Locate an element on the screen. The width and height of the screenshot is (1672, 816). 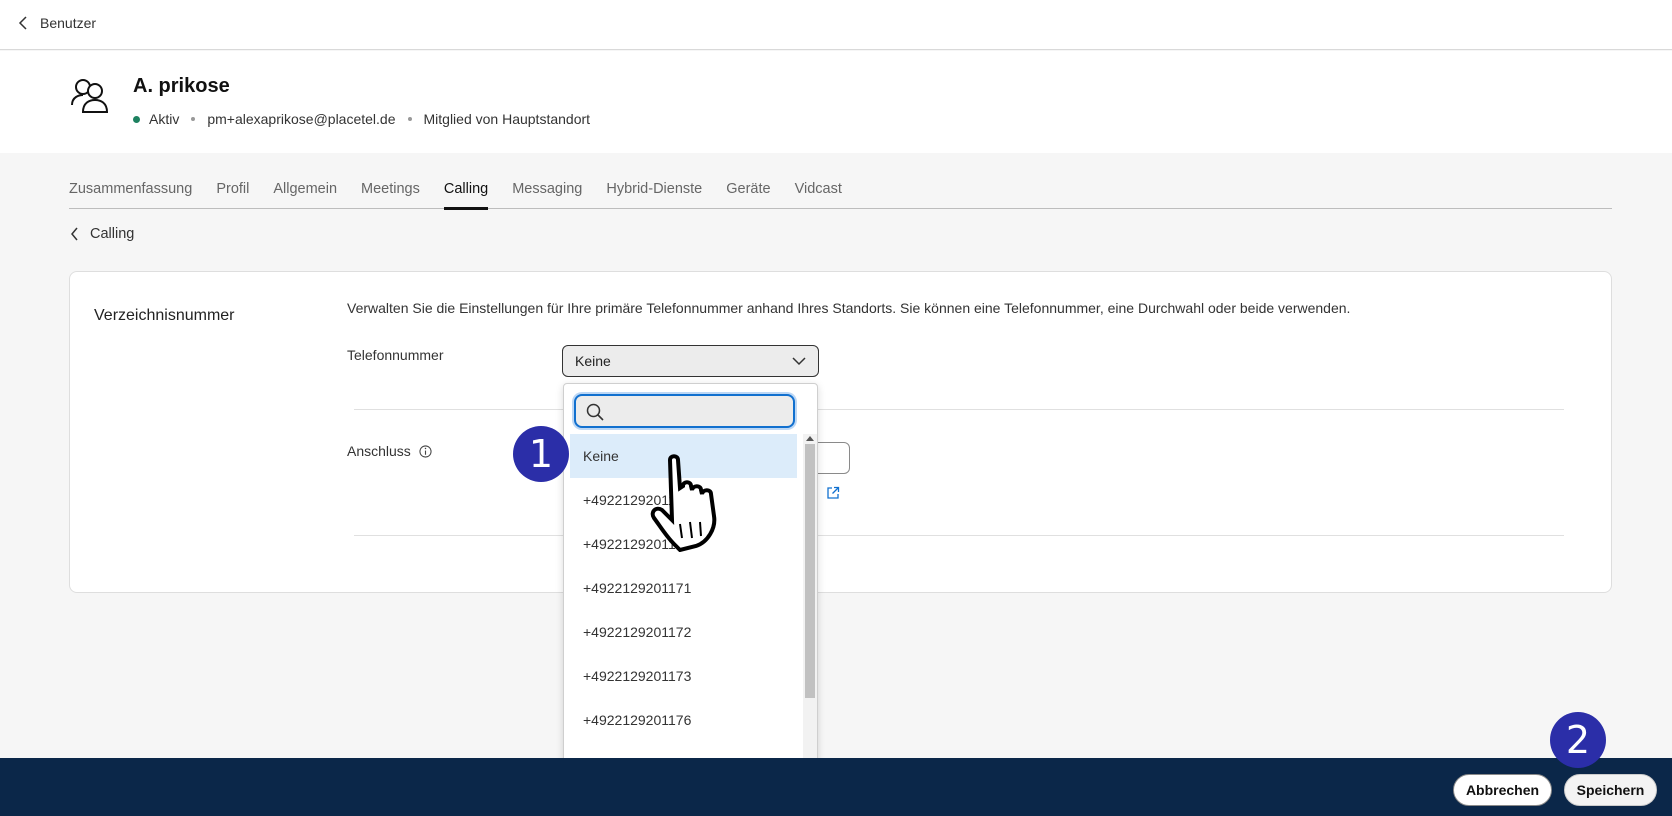
tab-allgemein: Allgemein is located at coordinates (305, 195).